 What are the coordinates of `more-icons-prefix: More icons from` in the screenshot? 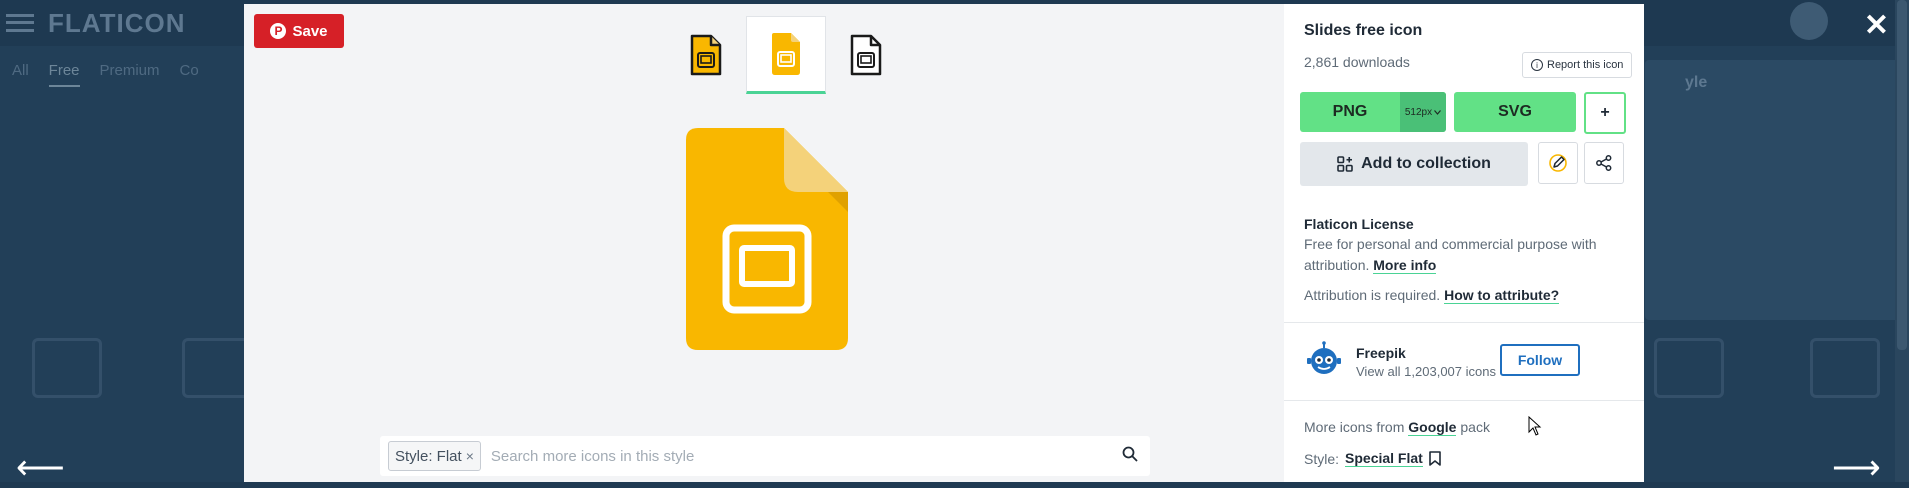 It's located at (1354, 427).